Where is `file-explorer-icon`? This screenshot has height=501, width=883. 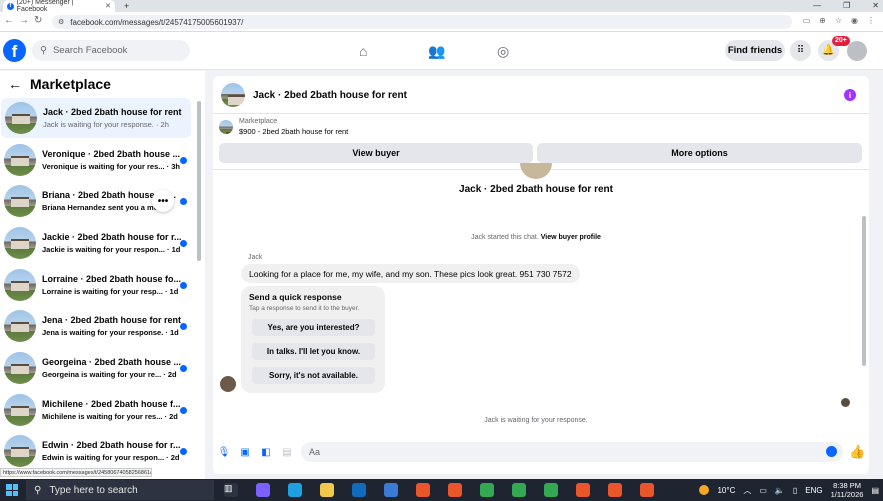
file-explorer-icon is located at coordinates (327, 490).